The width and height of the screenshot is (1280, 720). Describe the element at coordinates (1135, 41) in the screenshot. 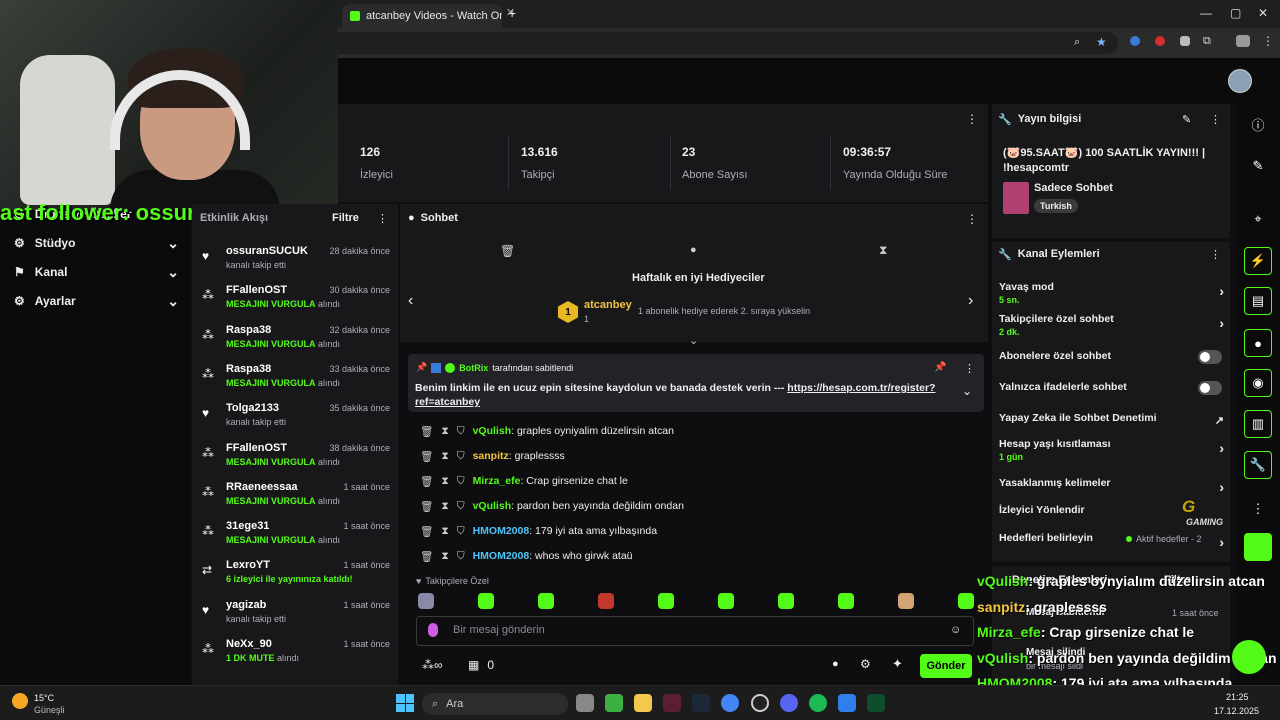

I see `extension-icon` at that location.